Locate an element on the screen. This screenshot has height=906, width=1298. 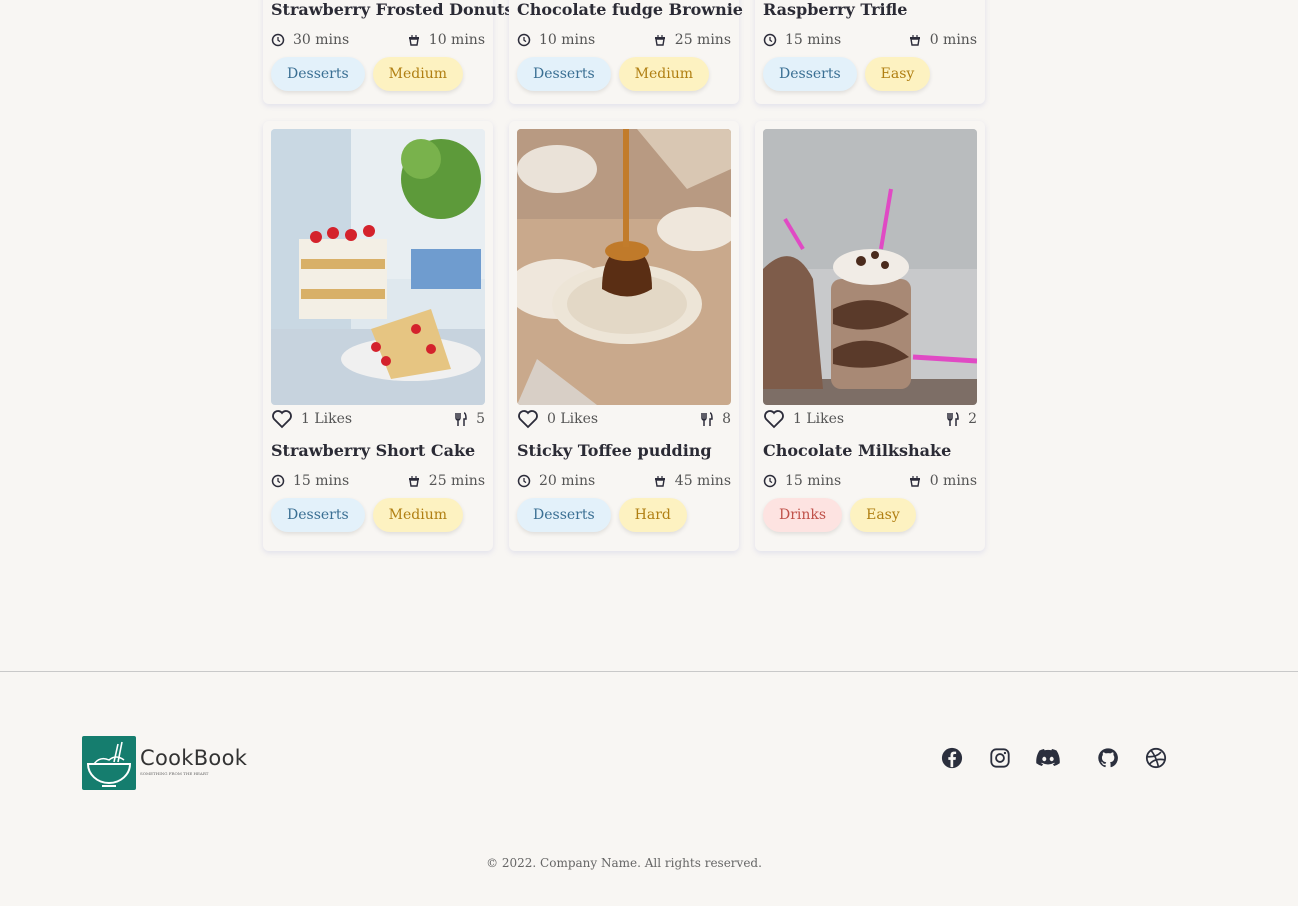
recipe-title: Strawberry Short Cake is located at coordinates (373, 450).